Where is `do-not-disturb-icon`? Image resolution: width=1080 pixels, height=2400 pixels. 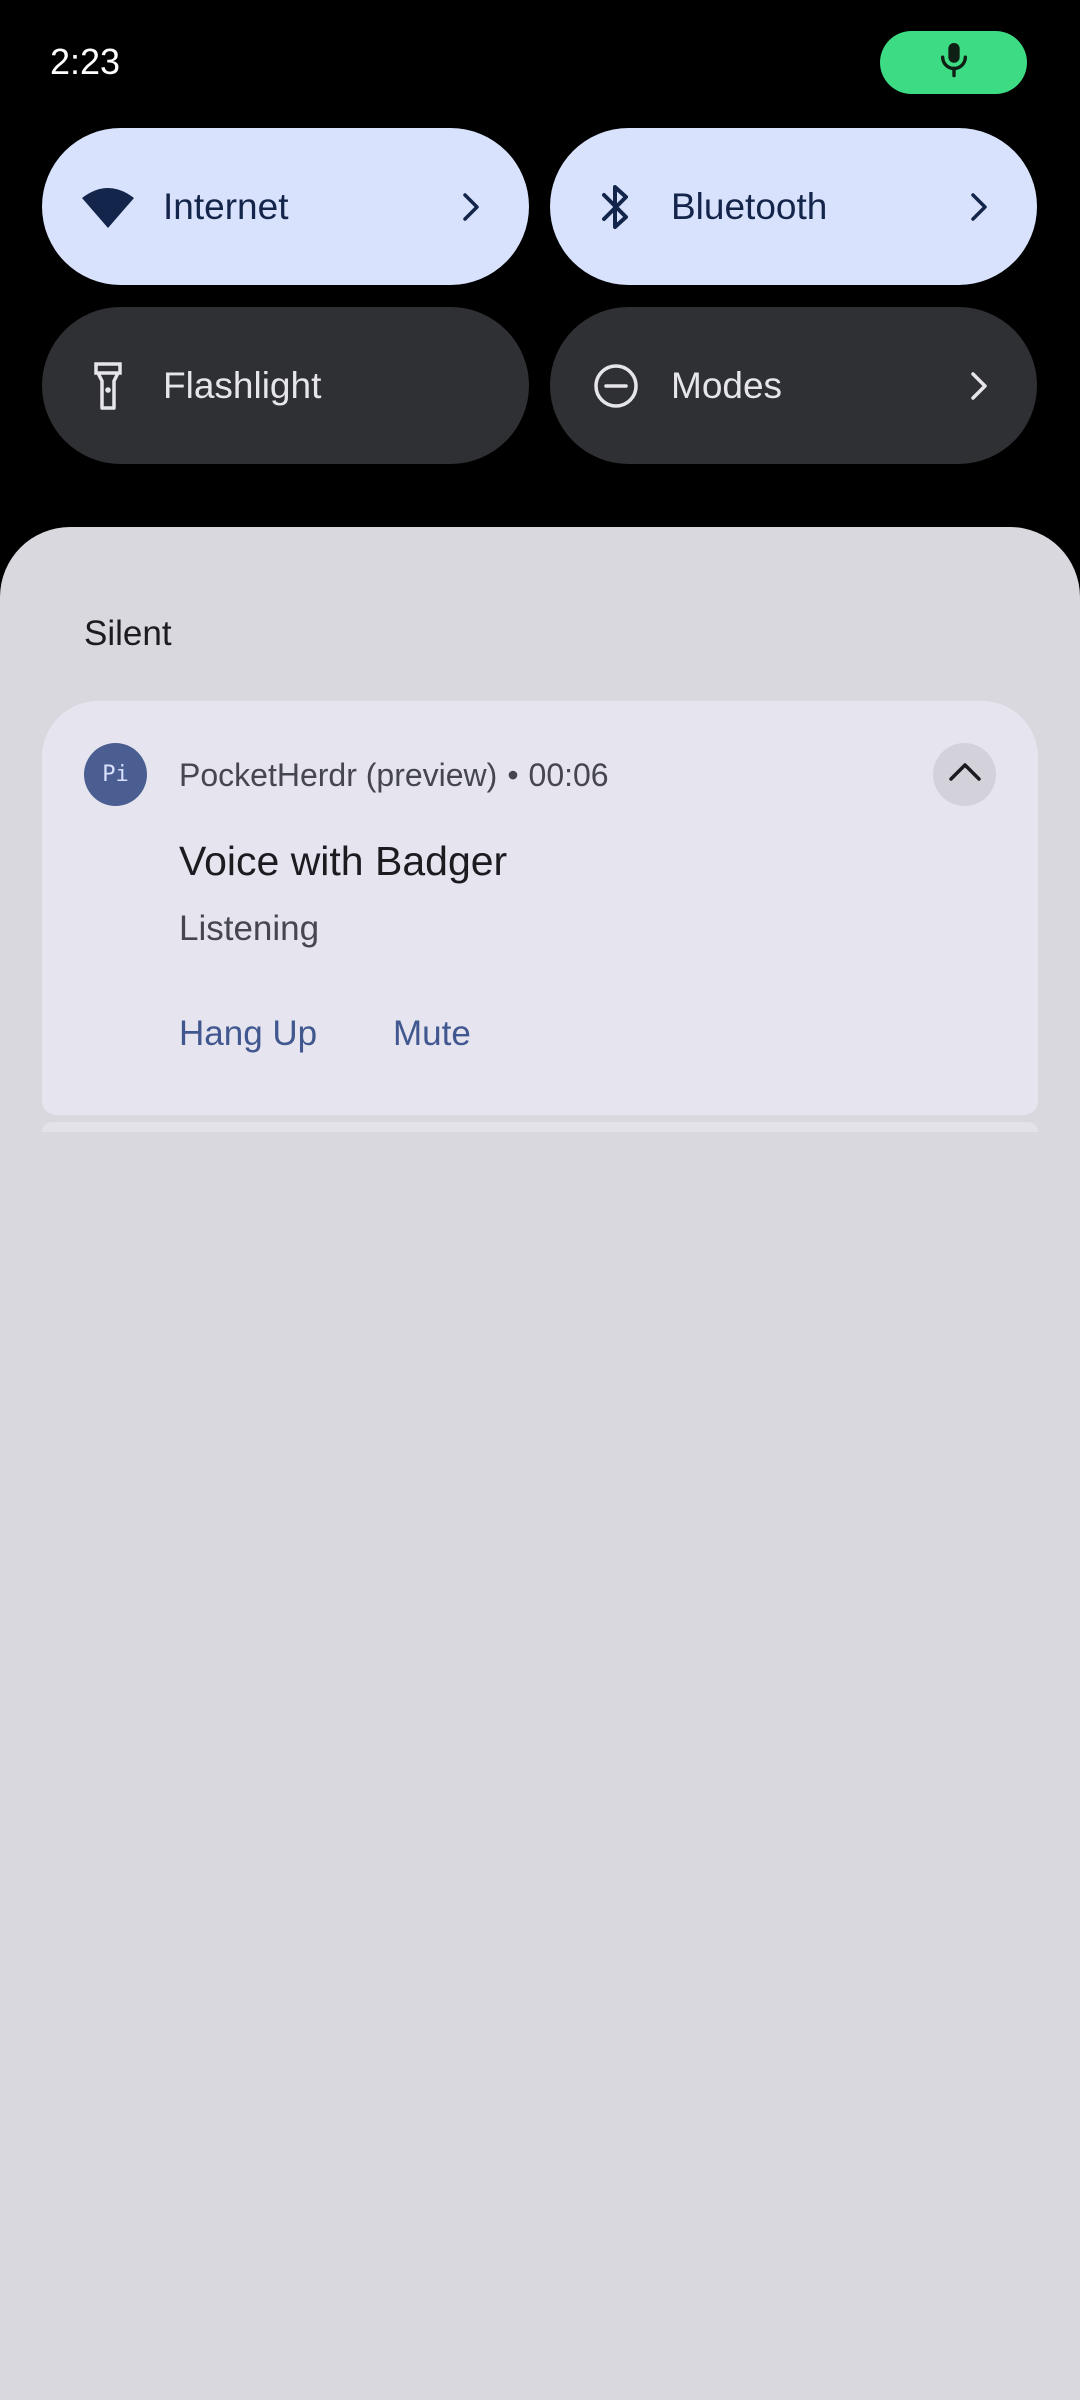
do-not-disturb-icon is located at coordinates (616, 386).